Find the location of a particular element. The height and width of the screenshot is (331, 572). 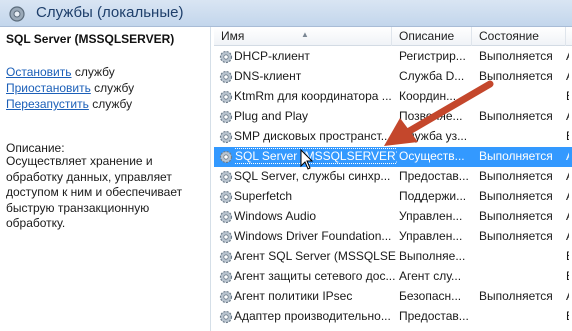

service-row: Адаптер производительно... Предостав... В is located at coordinates (393, 317).